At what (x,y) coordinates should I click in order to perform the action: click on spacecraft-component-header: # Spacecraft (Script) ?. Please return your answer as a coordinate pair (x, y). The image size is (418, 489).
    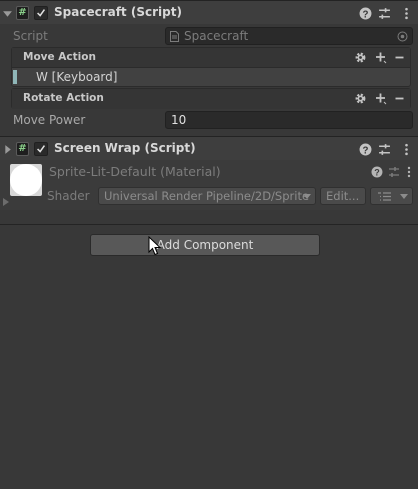
    Looking at the image, I should click on (209, 12).